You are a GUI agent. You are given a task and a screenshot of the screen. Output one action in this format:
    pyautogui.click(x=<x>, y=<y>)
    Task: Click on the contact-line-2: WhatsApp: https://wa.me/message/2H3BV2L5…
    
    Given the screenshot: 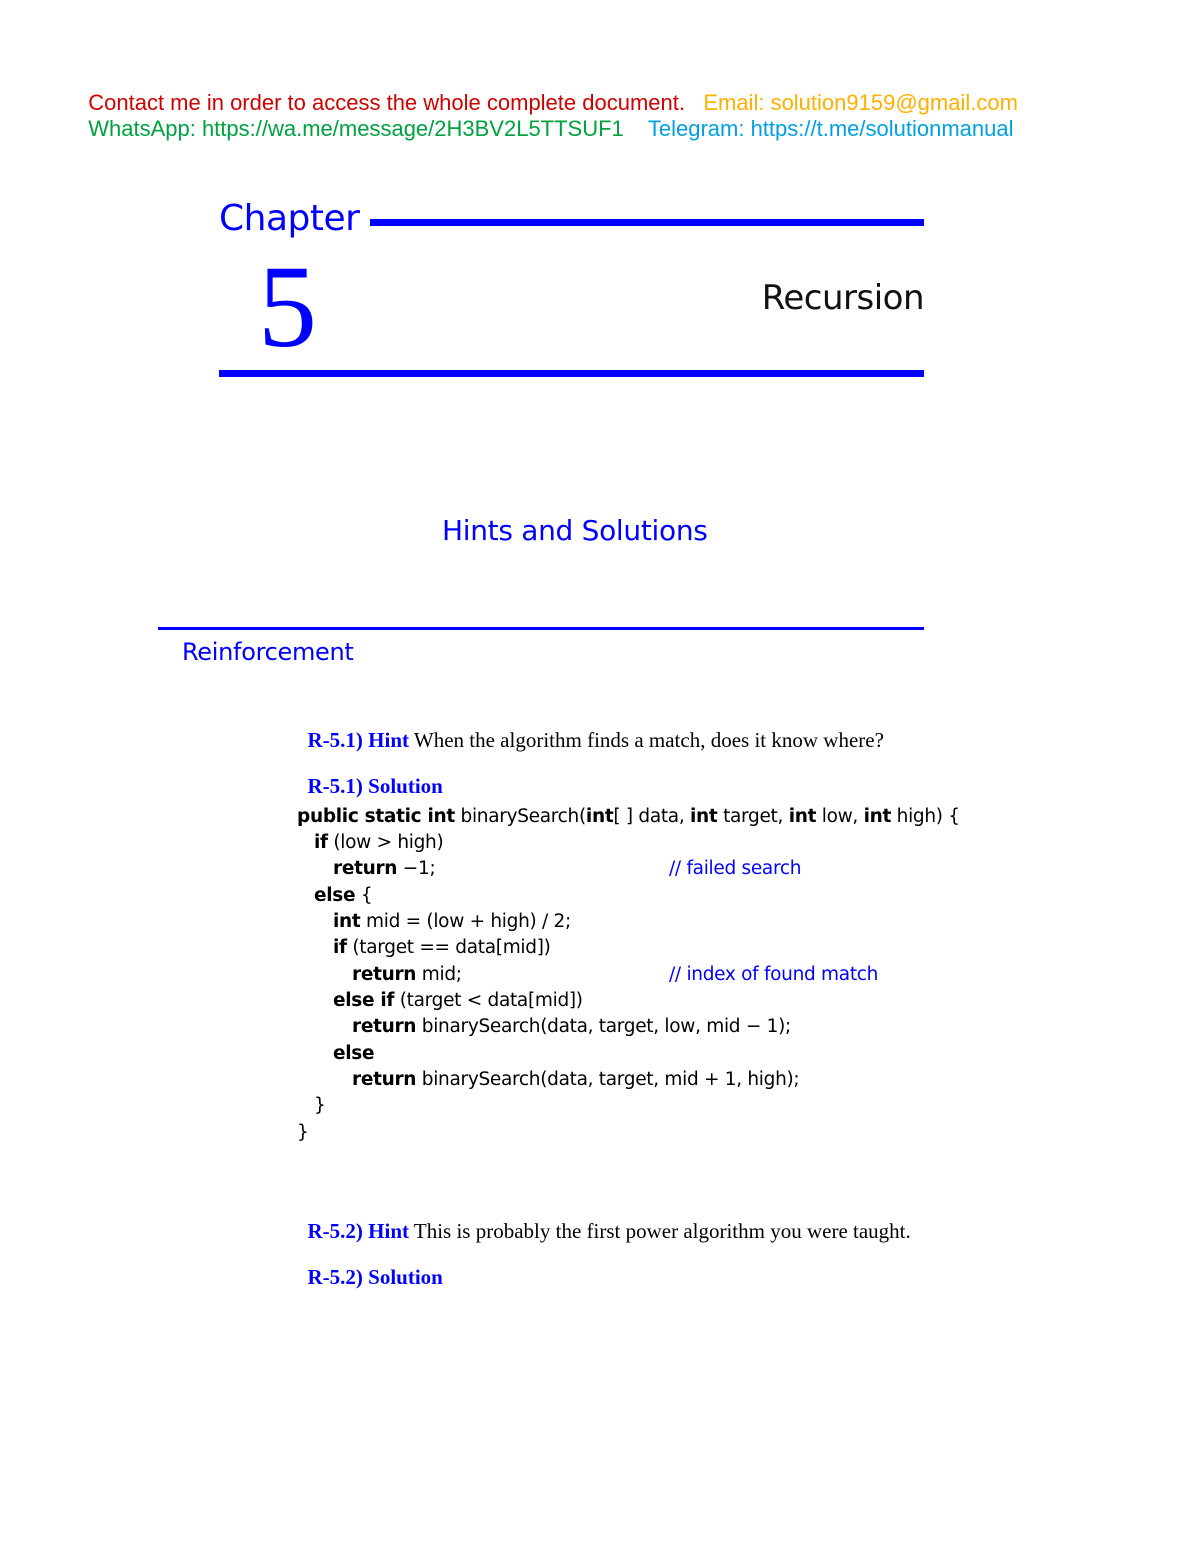 What is the action you would take?
    pyautogui.click(x=544, y=116)
    